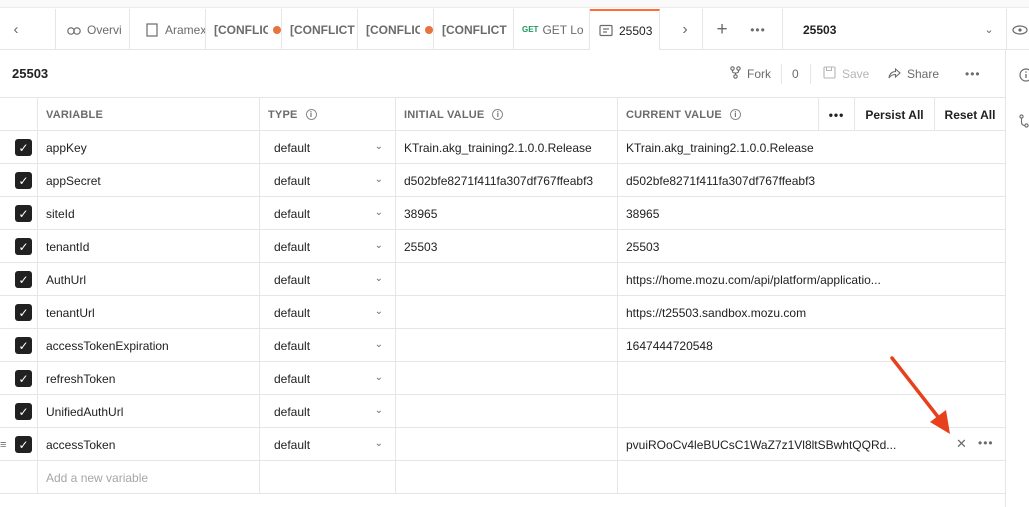  What do you see at coordinates (149, 345) in the screenshot?
I see `variable-name-cell: accessTokenExpiration` at bounding box center [149, 345].